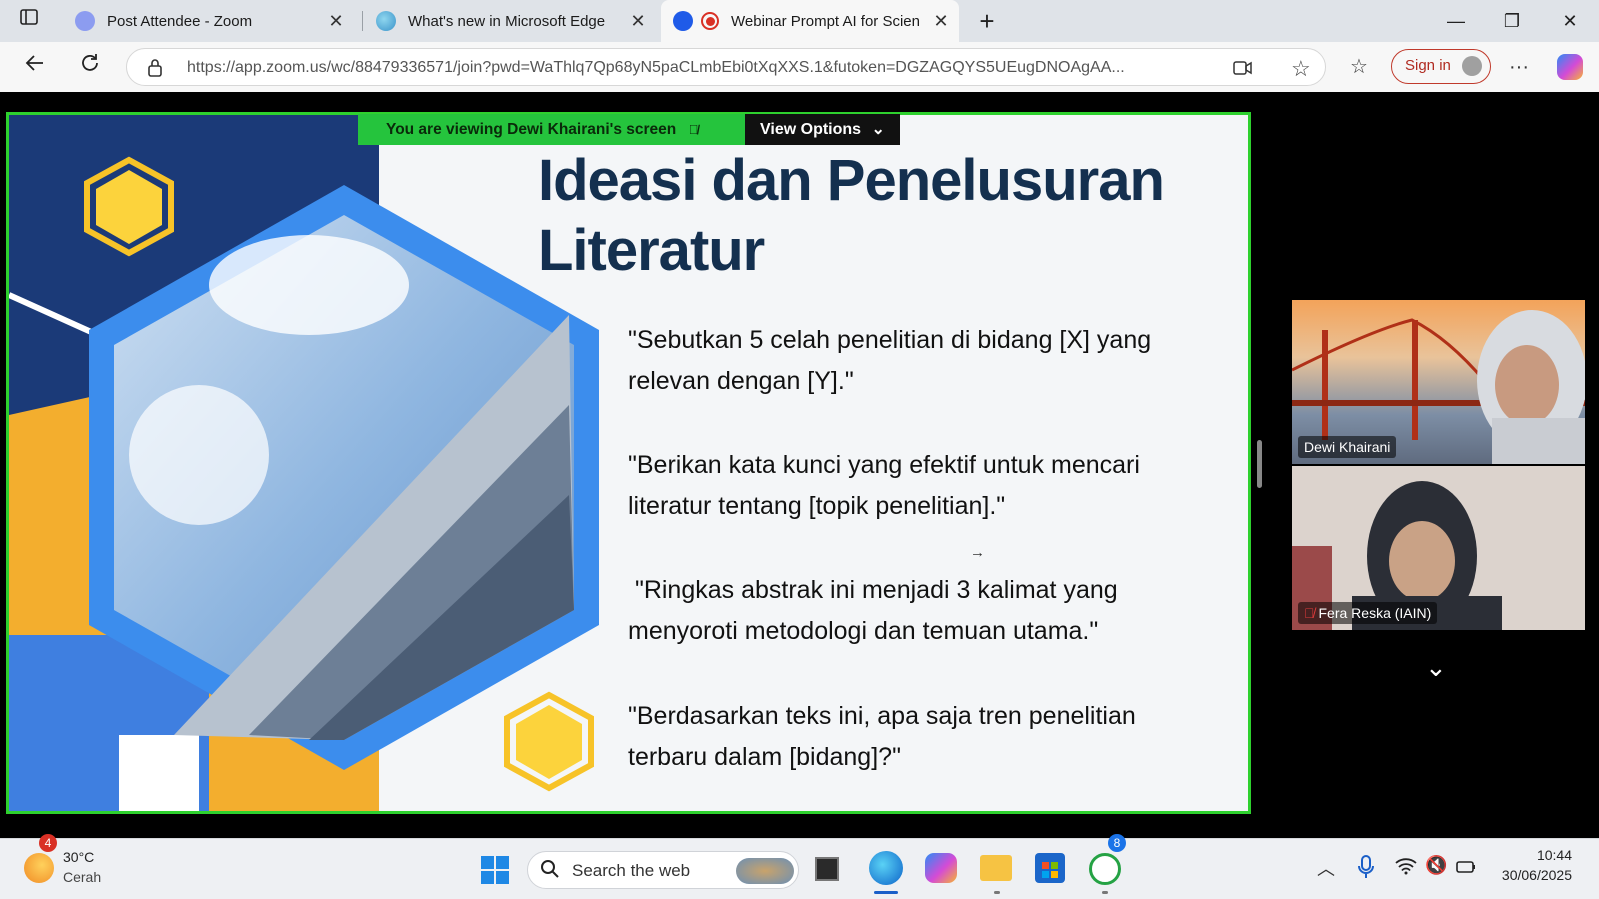  What do you see at coordinates (817, 506) in the screenshot?
I see `quote-line: literatur tentang [topik penelitian]."` at bounding box center [817, 506].